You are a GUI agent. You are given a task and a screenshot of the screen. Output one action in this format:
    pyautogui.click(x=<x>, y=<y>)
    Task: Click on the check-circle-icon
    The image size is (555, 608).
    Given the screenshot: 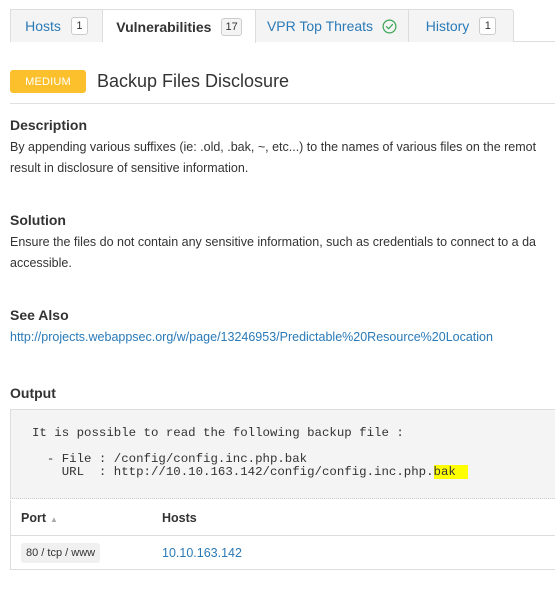 What is the action you would take?
    pyautogui.click(x=389, y=26)
    